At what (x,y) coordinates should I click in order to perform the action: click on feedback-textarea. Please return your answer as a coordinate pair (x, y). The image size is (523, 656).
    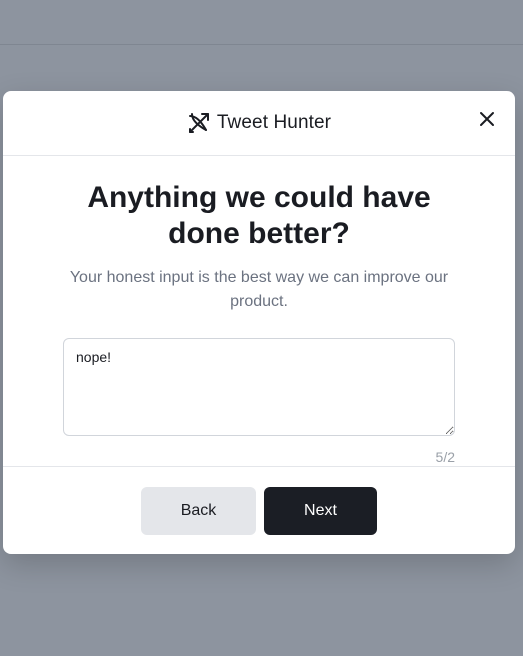
    Looking at the image, I should click on (259, 387).